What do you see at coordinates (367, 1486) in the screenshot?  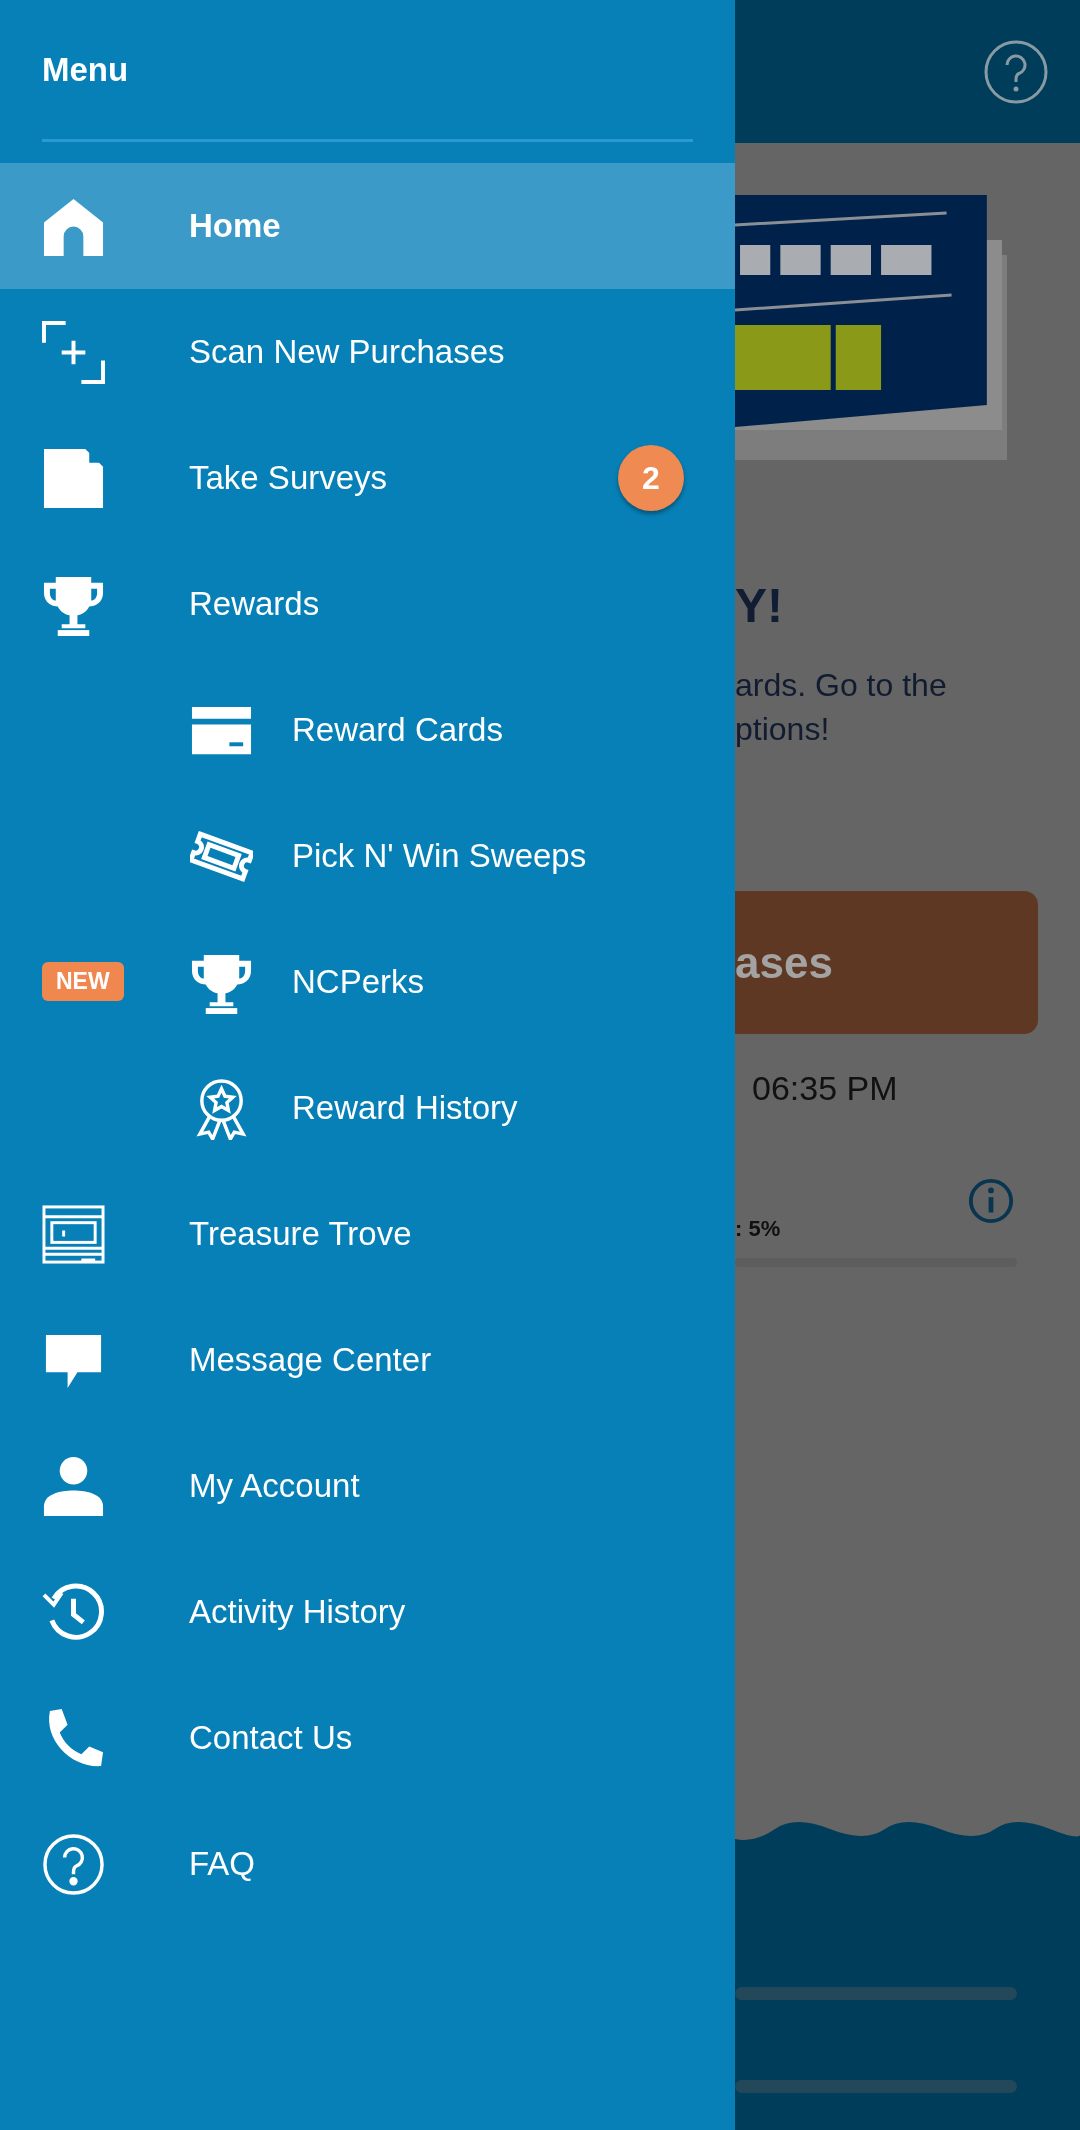 I see `menu-item: My Account` at bounding box center [367, 1486].